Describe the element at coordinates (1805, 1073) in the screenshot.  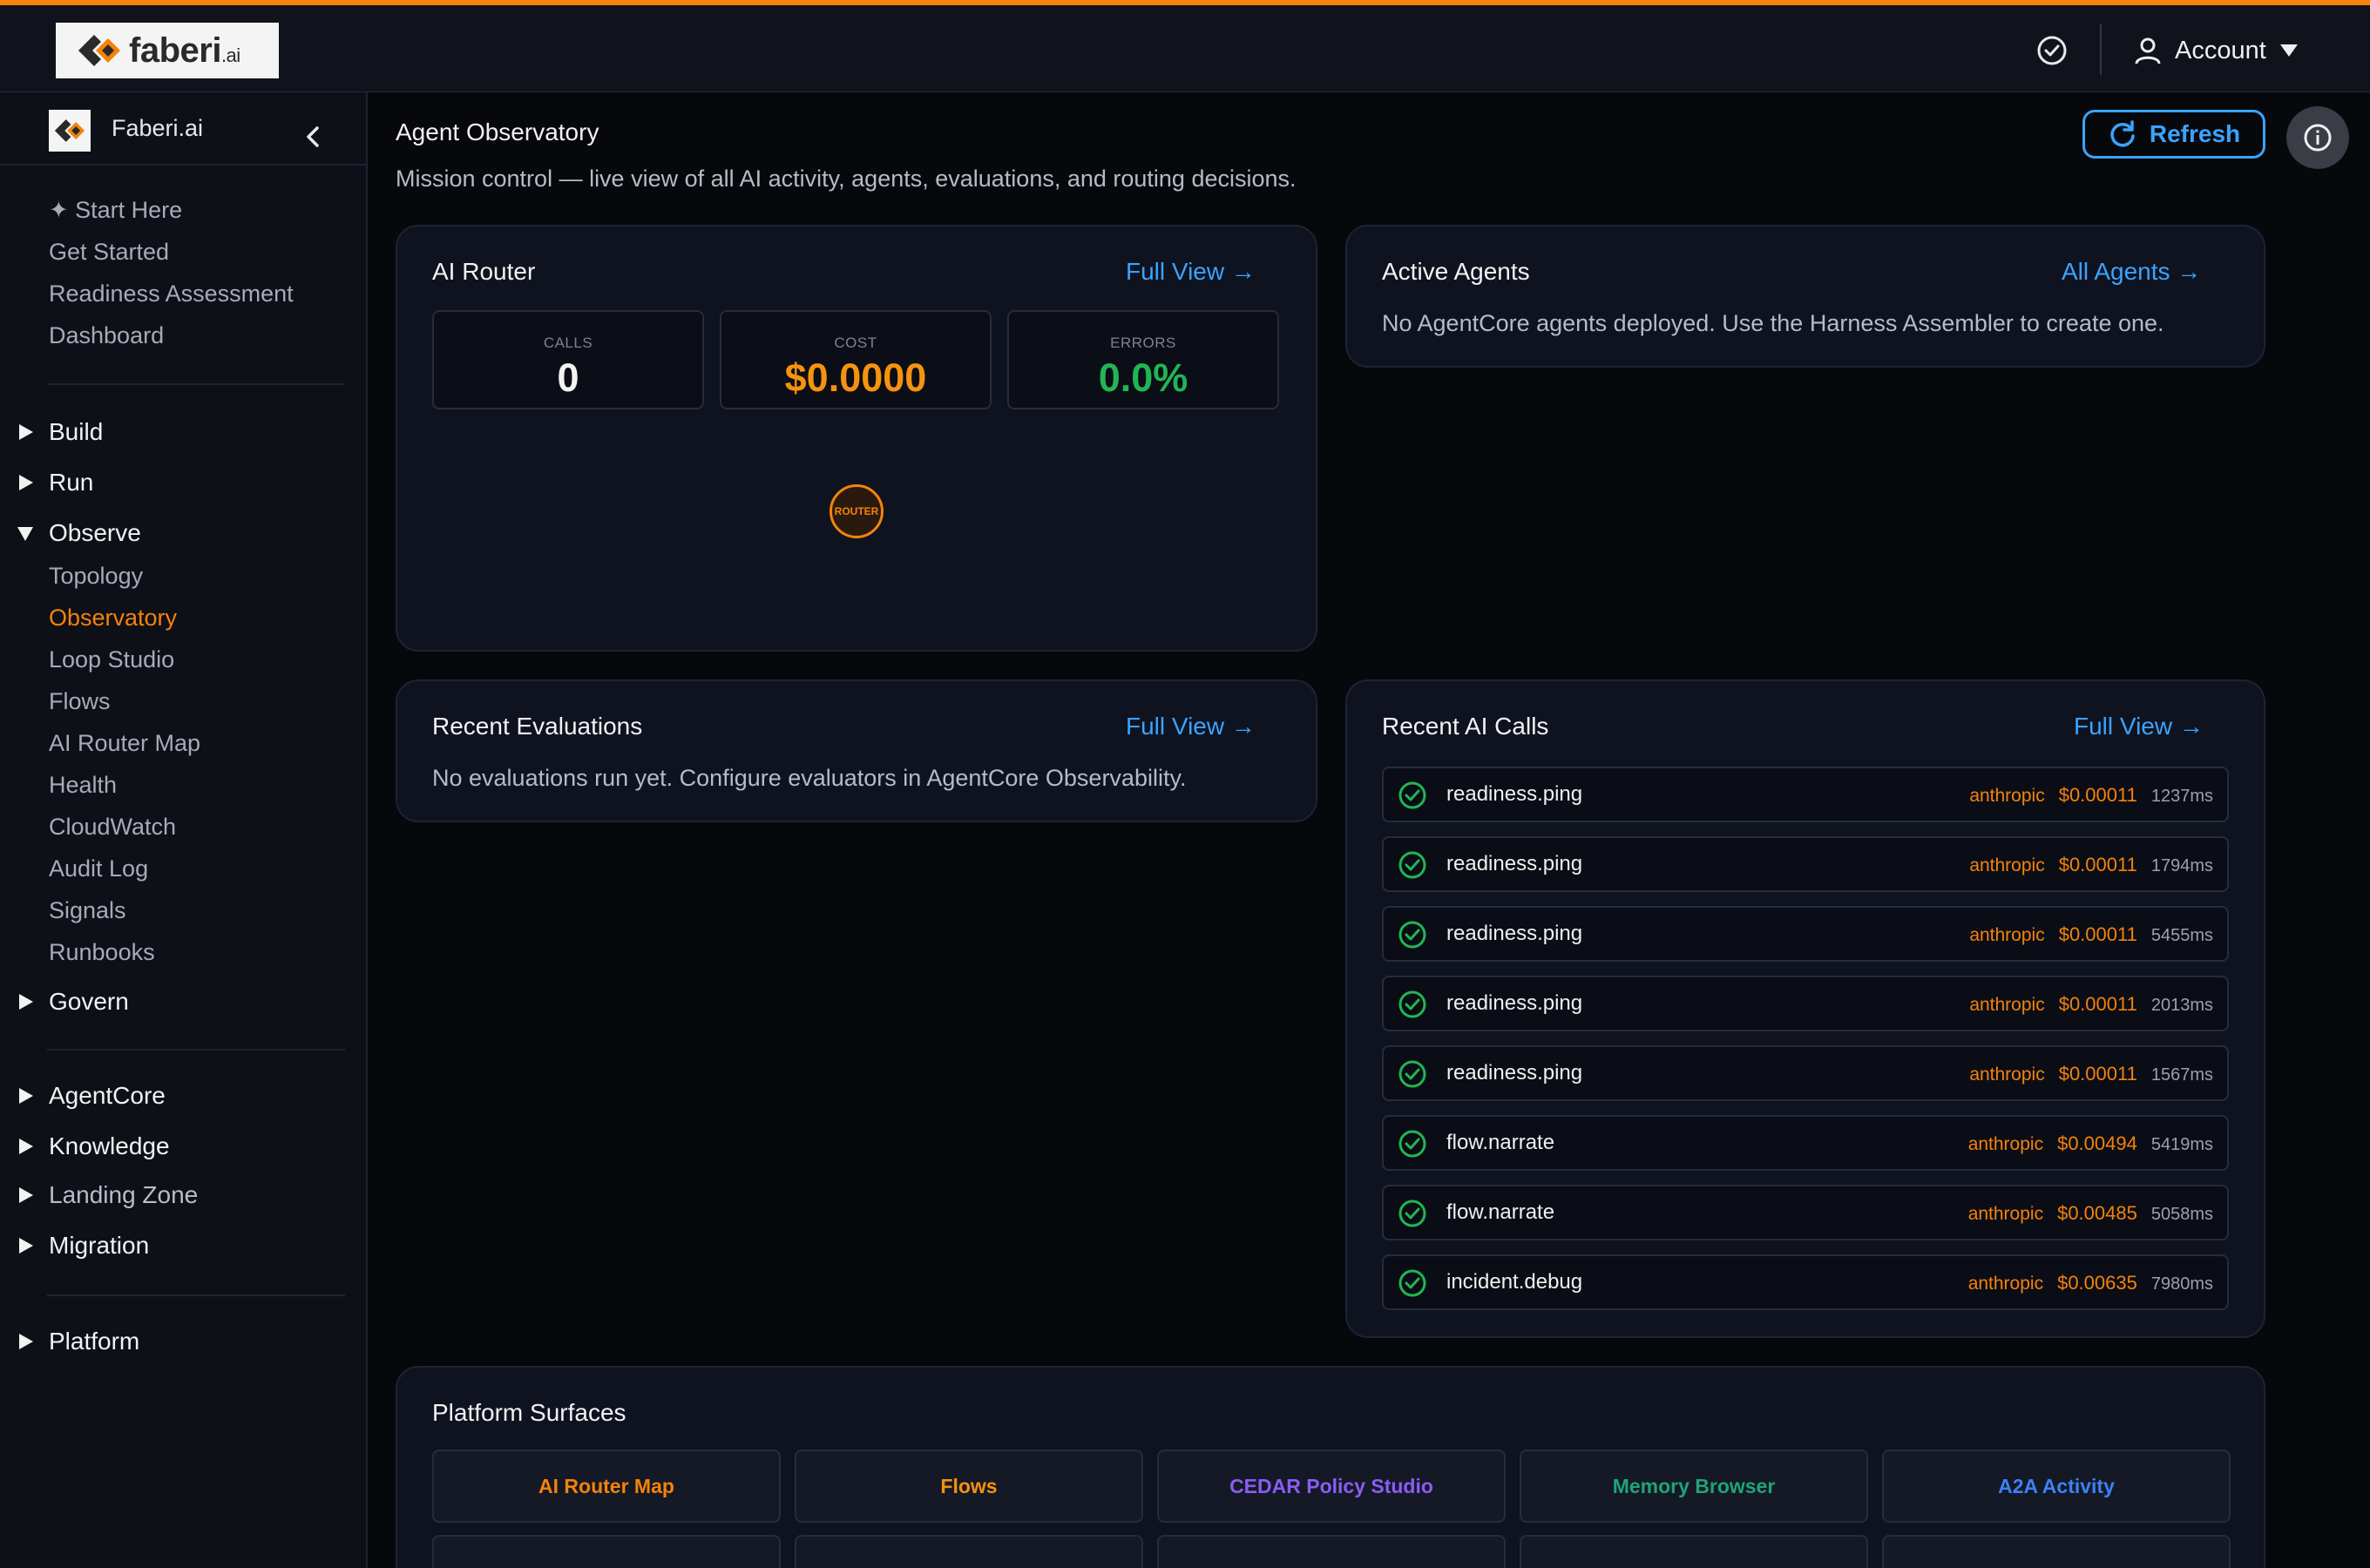
I see `call-row: readiness.ping anthropic $0.00011 1567ms` at that location.